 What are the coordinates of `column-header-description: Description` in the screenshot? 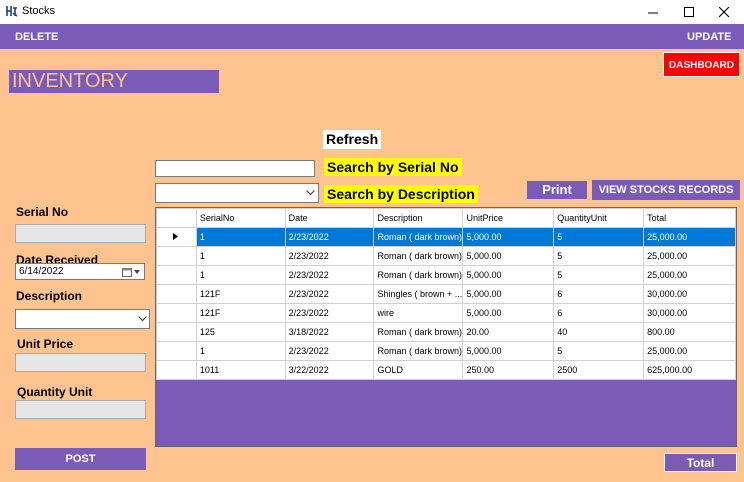 It's located at (418, 218).